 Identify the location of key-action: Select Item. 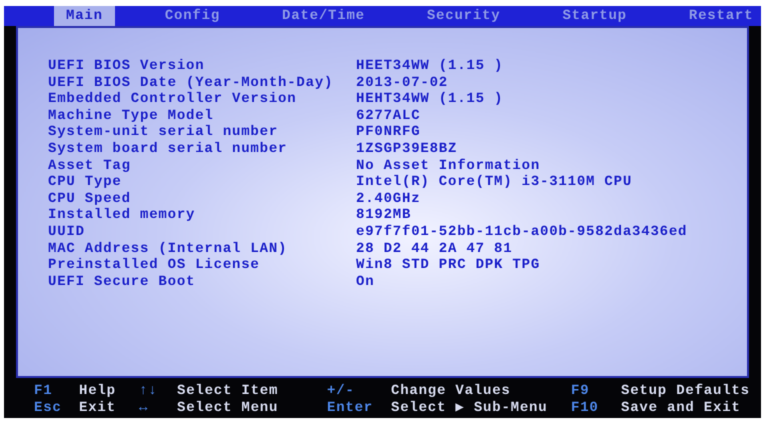
(228, 391).